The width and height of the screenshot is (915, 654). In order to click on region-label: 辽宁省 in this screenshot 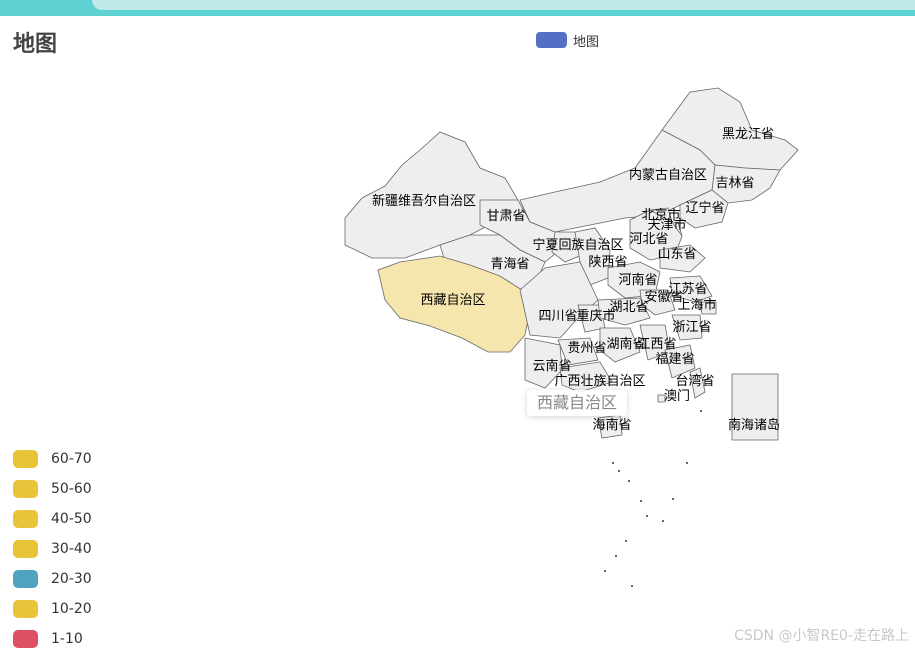, I will do `click(704, 208)`.